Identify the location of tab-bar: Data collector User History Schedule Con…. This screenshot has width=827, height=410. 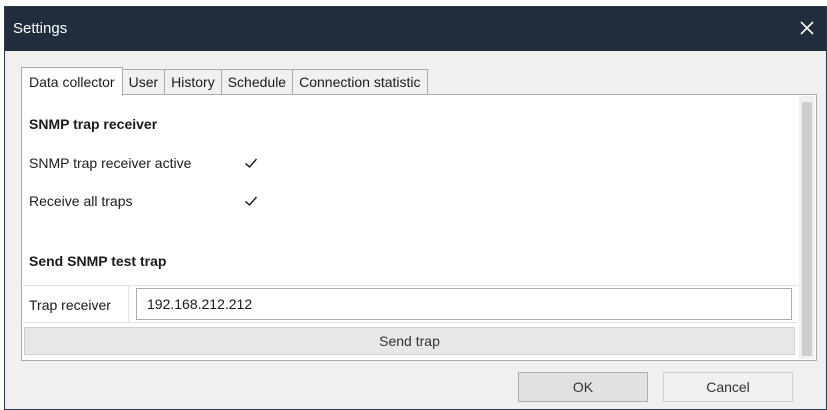
(224, 81).